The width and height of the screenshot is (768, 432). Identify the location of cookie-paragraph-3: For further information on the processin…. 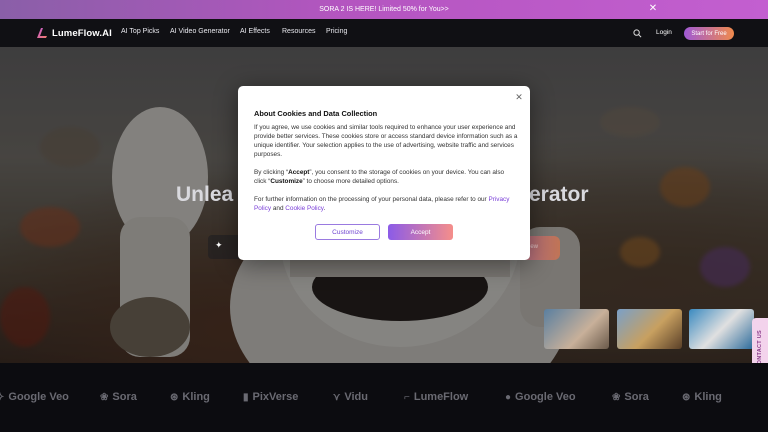
(382, 204).